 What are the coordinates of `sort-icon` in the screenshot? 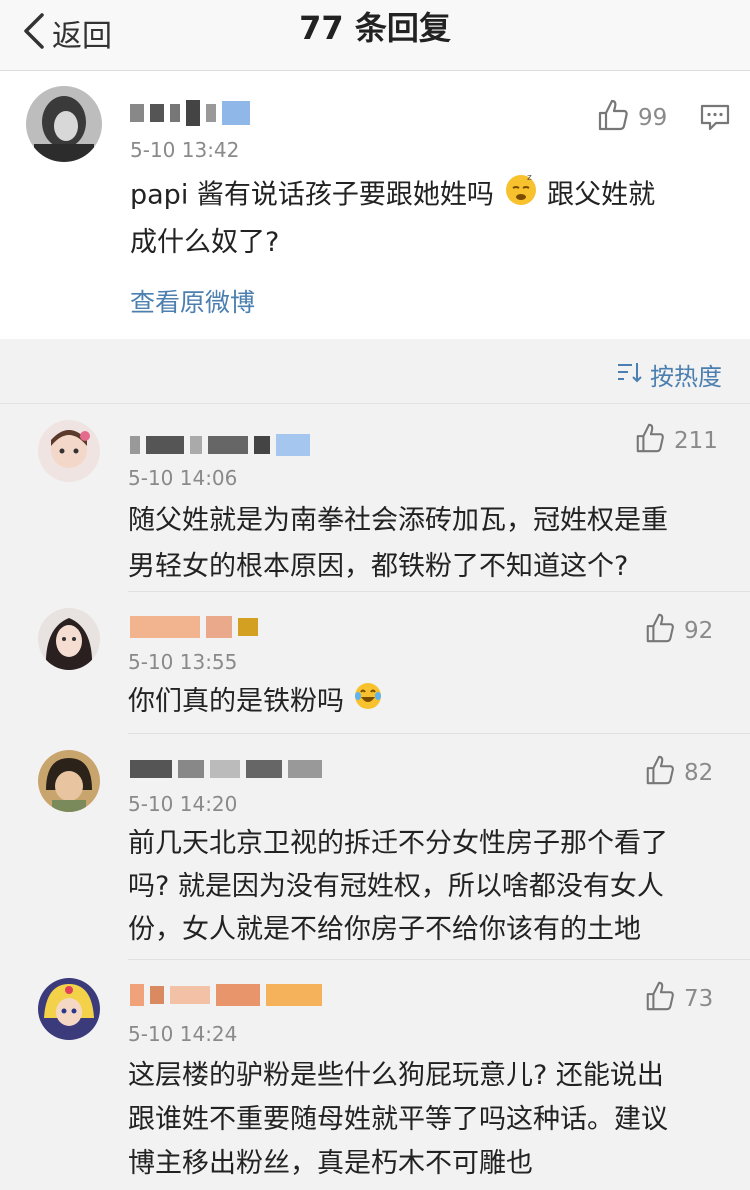 It's located at (629, 375).